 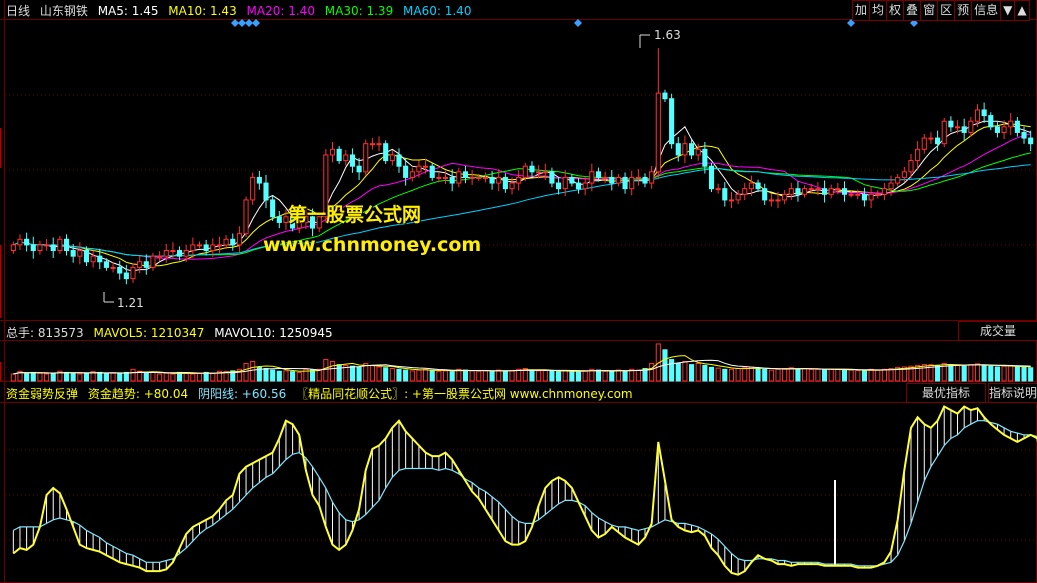 I want to click on toolbar-add-button: 加, so click(x=861, y=10).